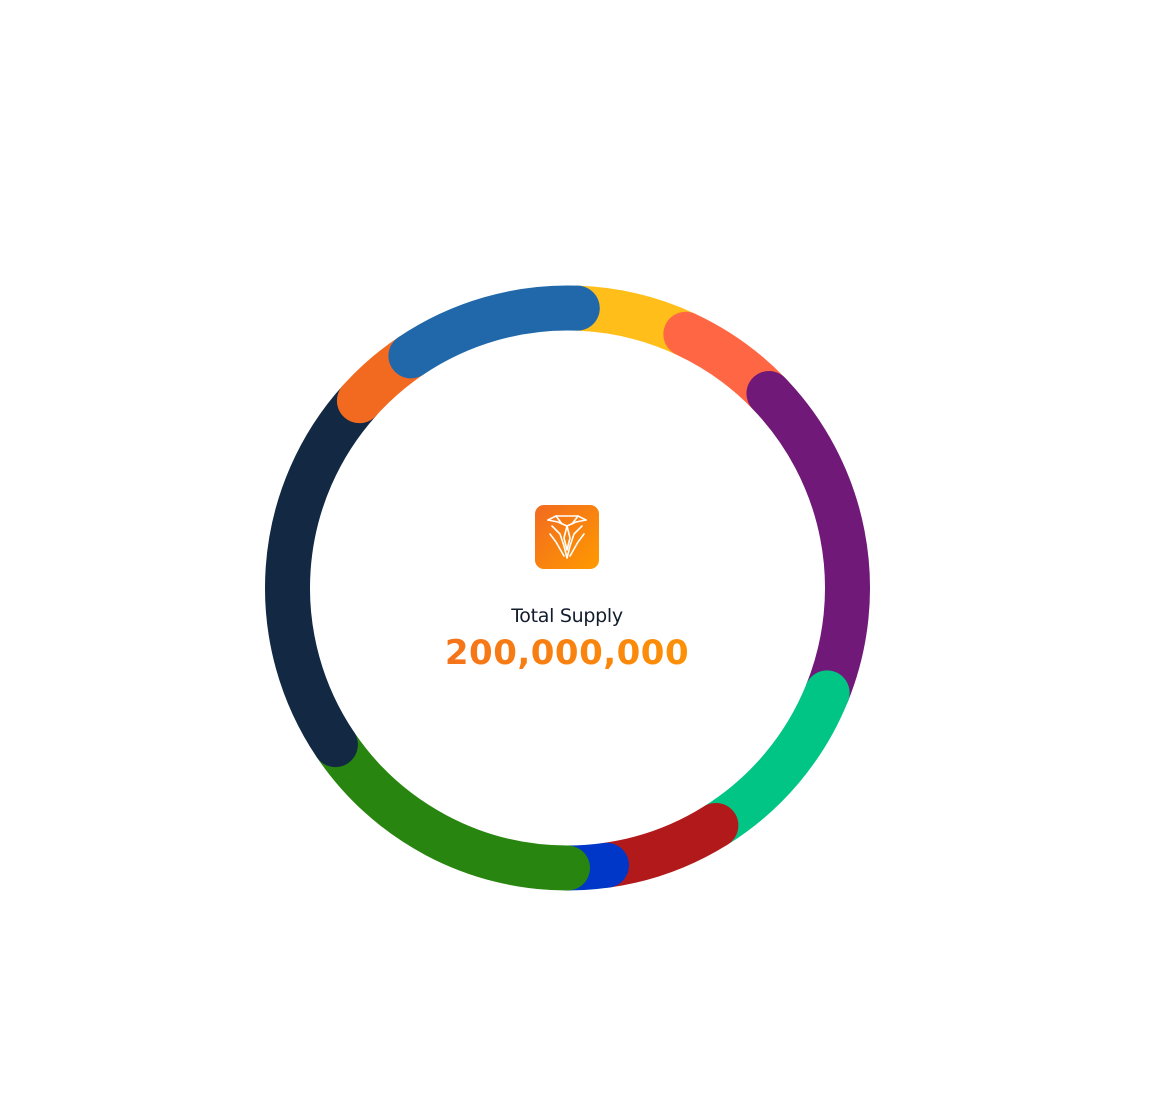 The width and height of the screenshot is (1161, 1111). What do you see at coordinates (567, 616) in the screenshot?
I see `total-supply-label: Total Supply` at bounding box center [567, 616].